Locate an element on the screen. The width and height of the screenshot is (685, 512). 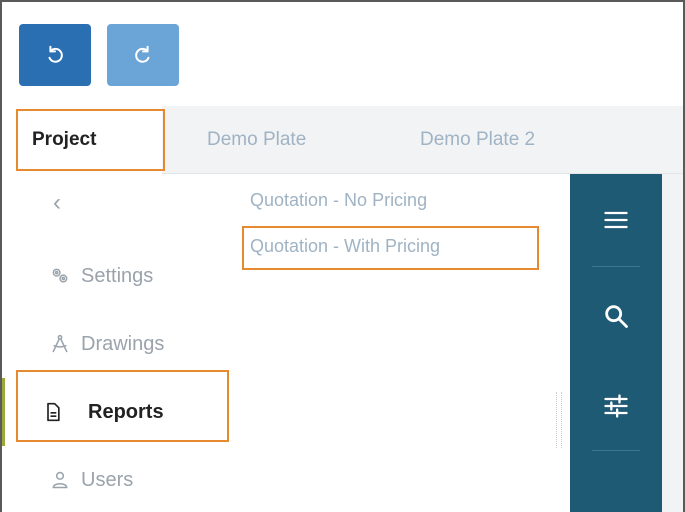
report-file-icon is located at coordinates (53, 412).